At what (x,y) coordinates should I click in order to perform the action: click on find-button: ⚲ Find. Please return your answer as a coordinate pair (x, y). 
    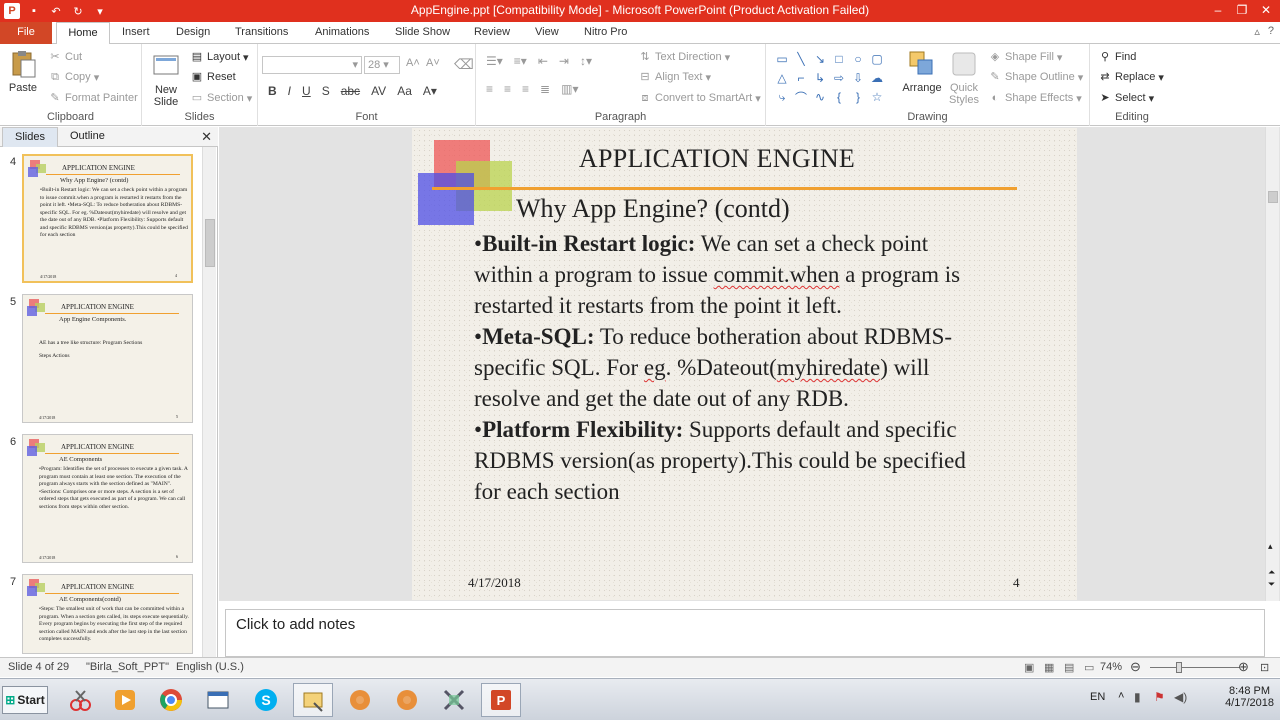
    Looking at the image, I should click on (1117, 57).